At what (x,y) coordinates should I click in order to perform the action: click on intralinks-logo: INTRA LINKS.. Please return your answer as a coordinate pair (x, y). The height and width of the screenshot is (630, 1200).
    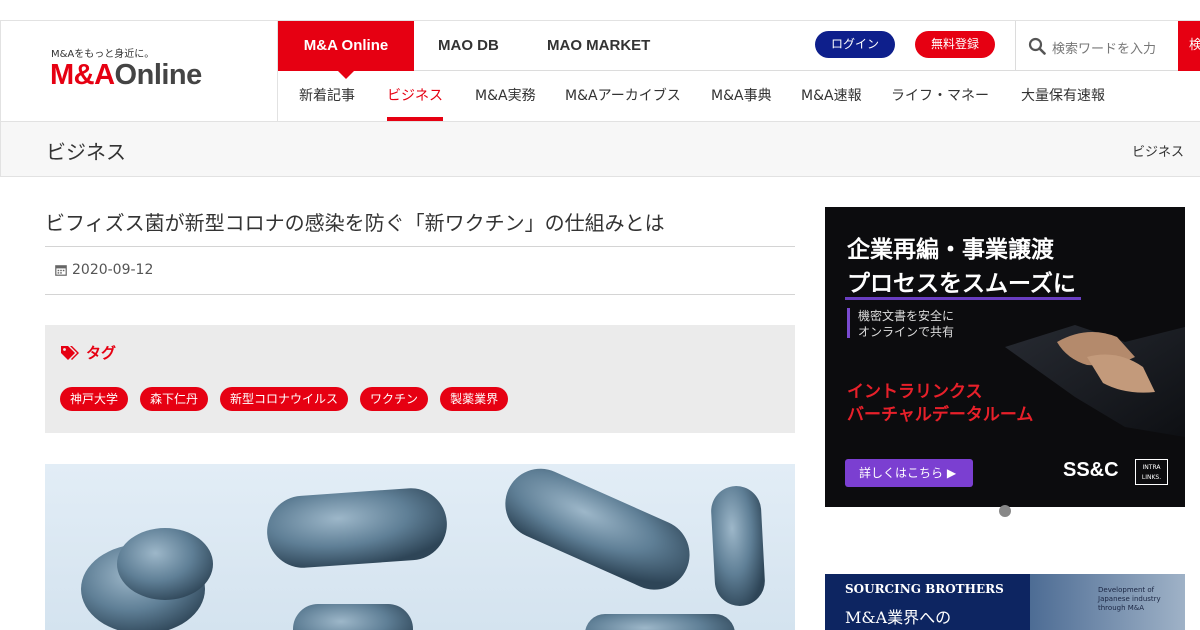
    Looking at the image, I should click on (1151, 472).